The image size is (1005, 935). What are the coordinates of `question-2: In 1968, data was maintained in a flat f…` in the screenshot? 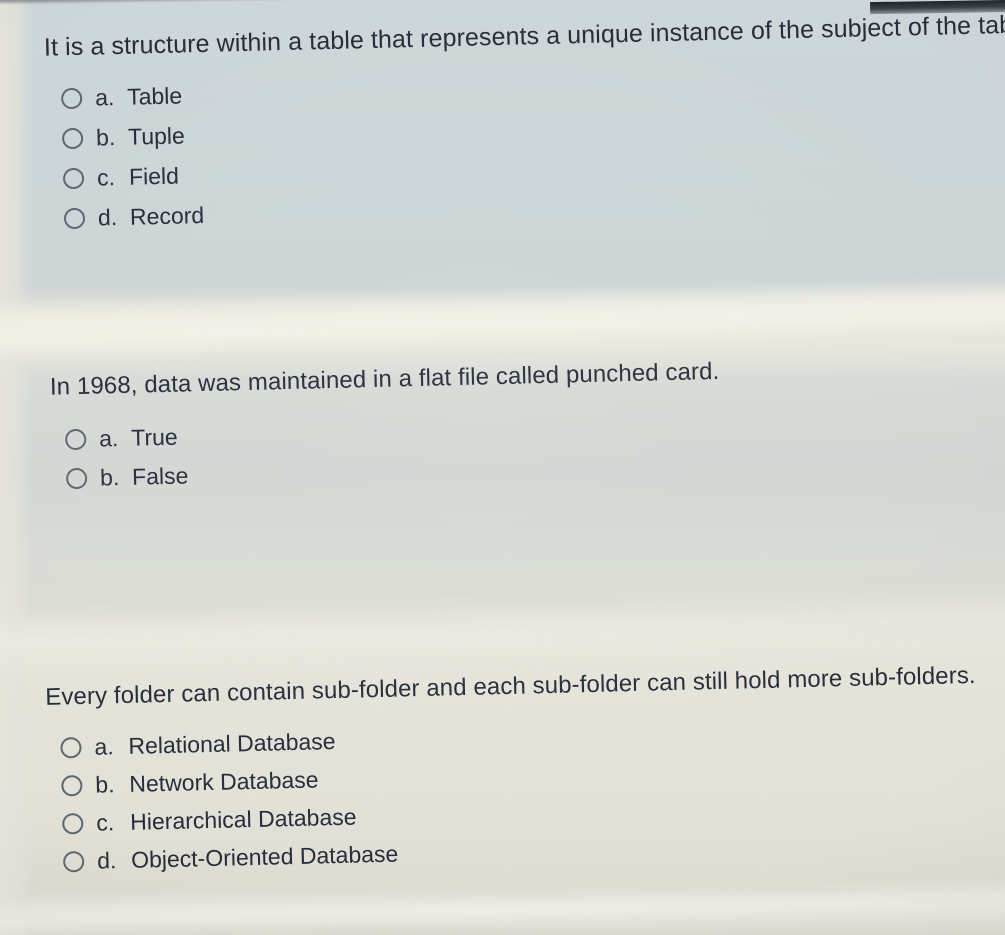 It's located at (386, 431).